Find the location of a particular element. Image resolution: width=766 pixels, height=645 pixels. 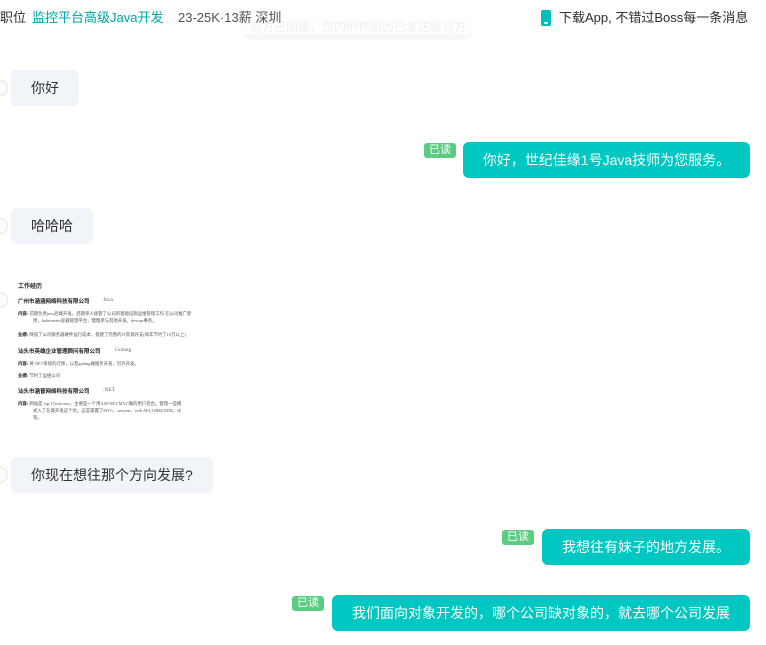

message-bubble-received: 你好 is located at coordinates (45, 88).